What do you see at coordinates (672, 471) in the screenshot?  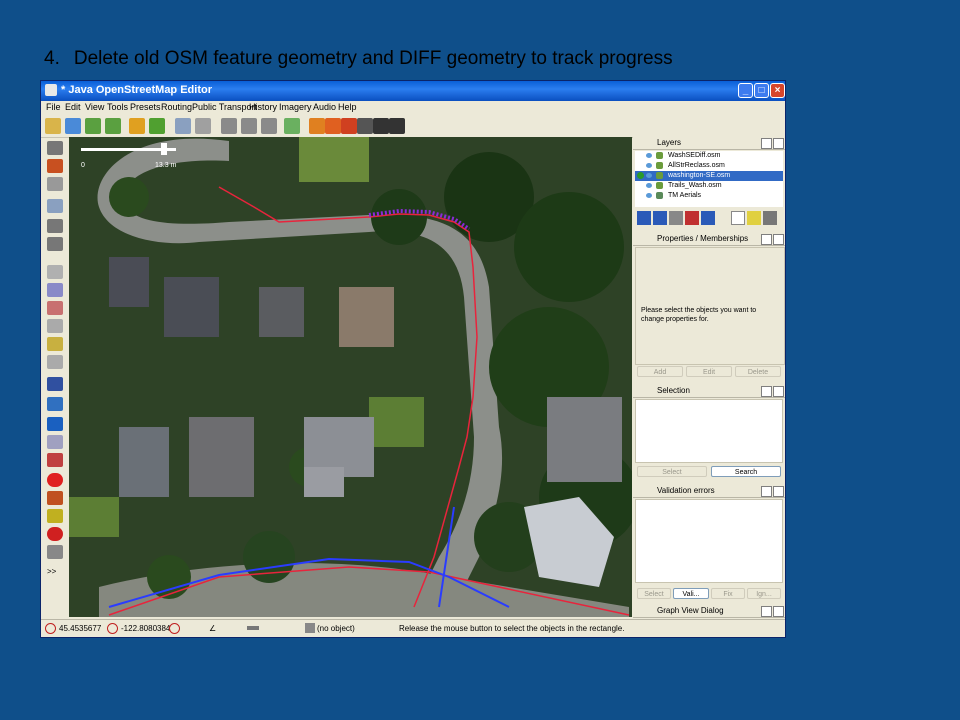 I see `select-button: Select` at bounding box center [672, 471].